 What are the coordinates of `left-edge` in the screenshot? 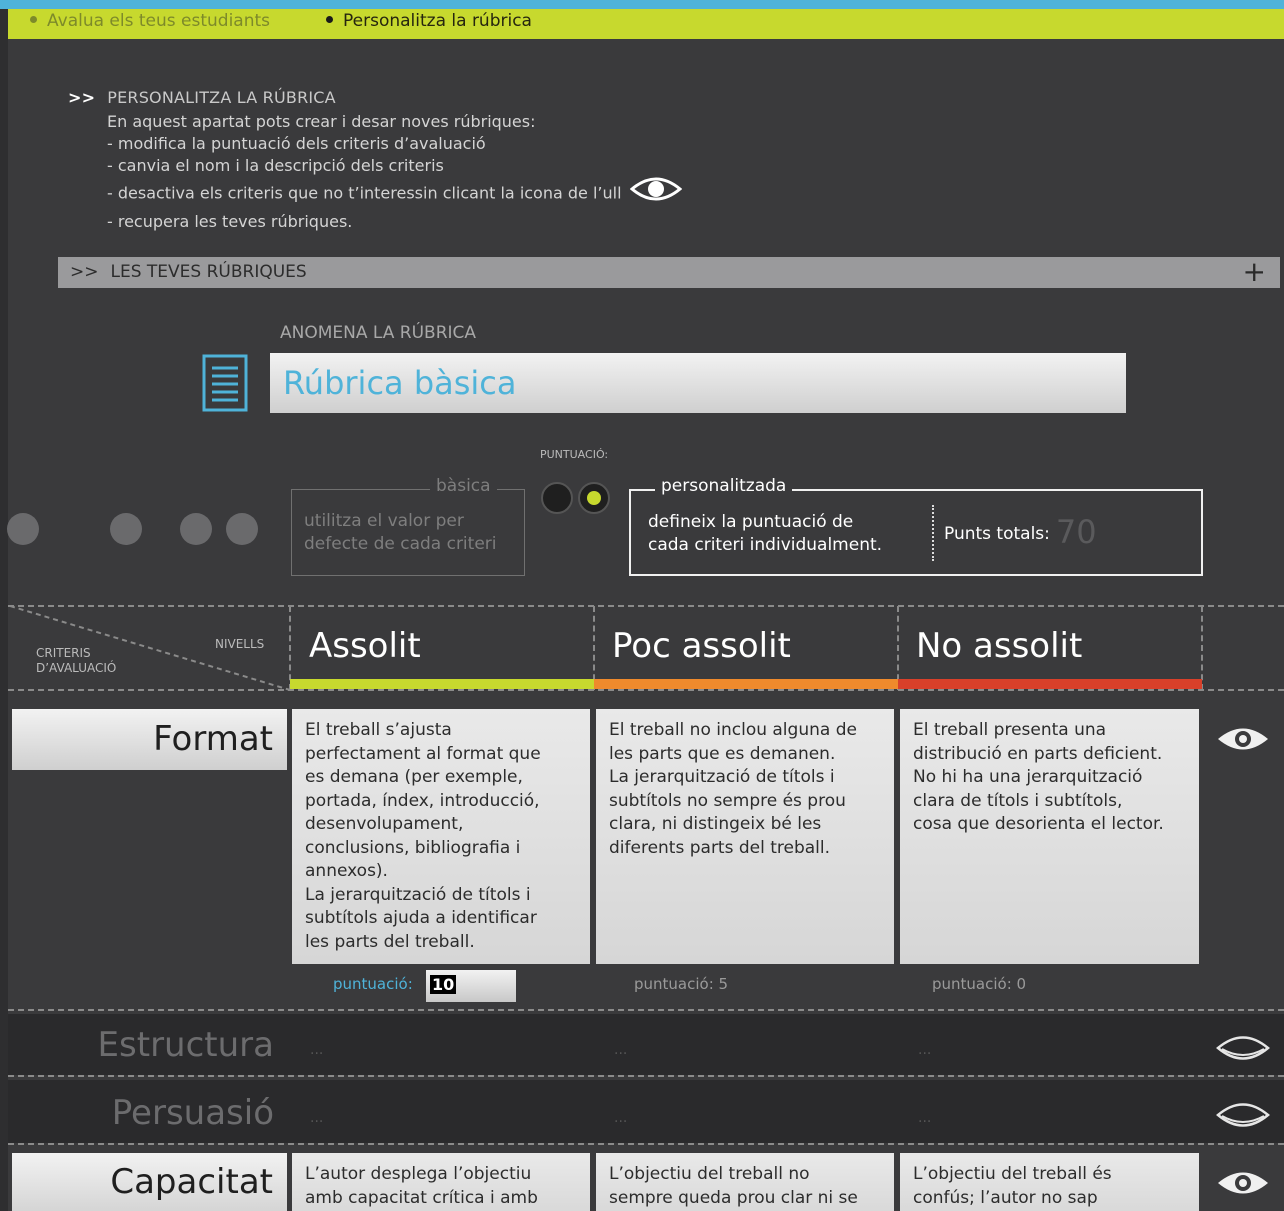 It's located at (4, 610).